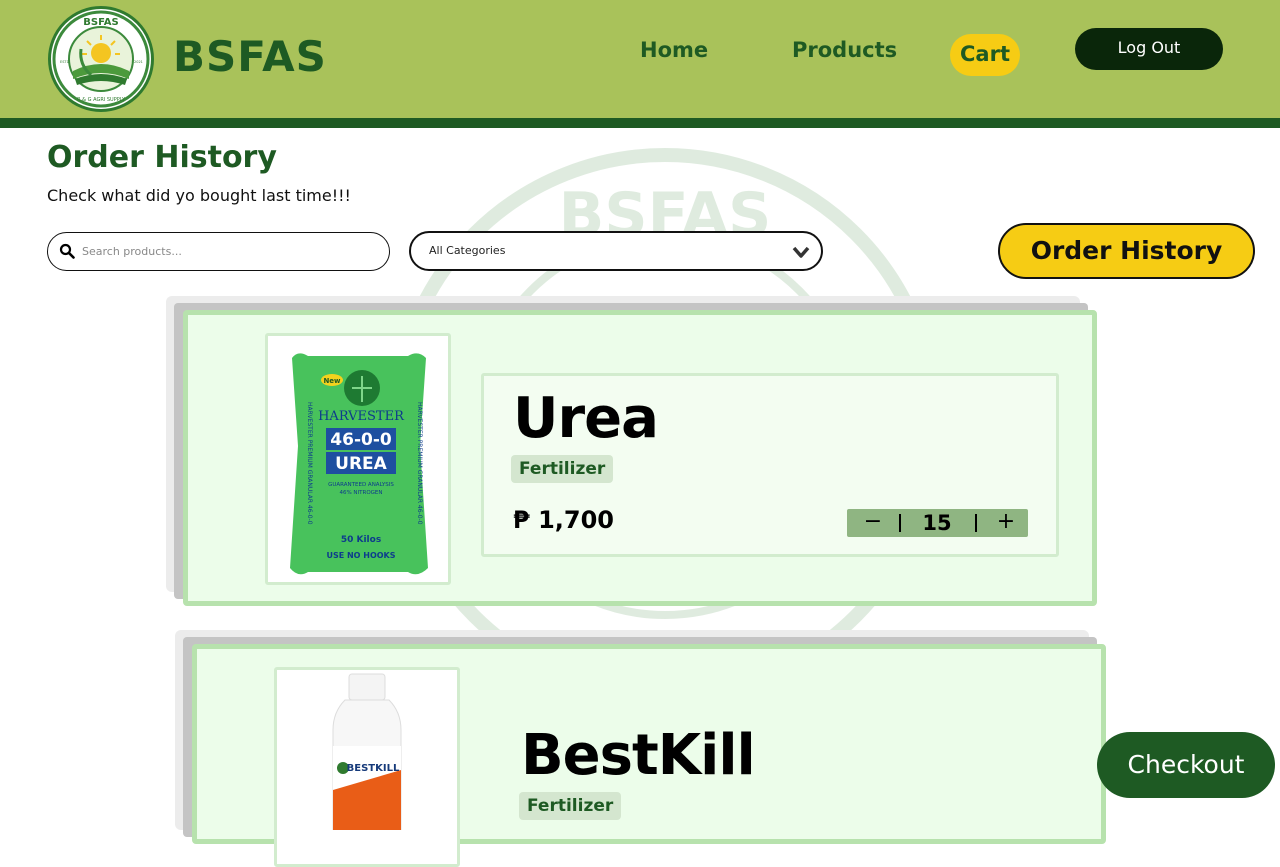 The width and height of the screenshot is (1280, 867). What do you see at coordinates (361, 485) in the screenshot?
I see `svg-text: GUARANTEED ANALYSIS` at bounding box center [361, 485].